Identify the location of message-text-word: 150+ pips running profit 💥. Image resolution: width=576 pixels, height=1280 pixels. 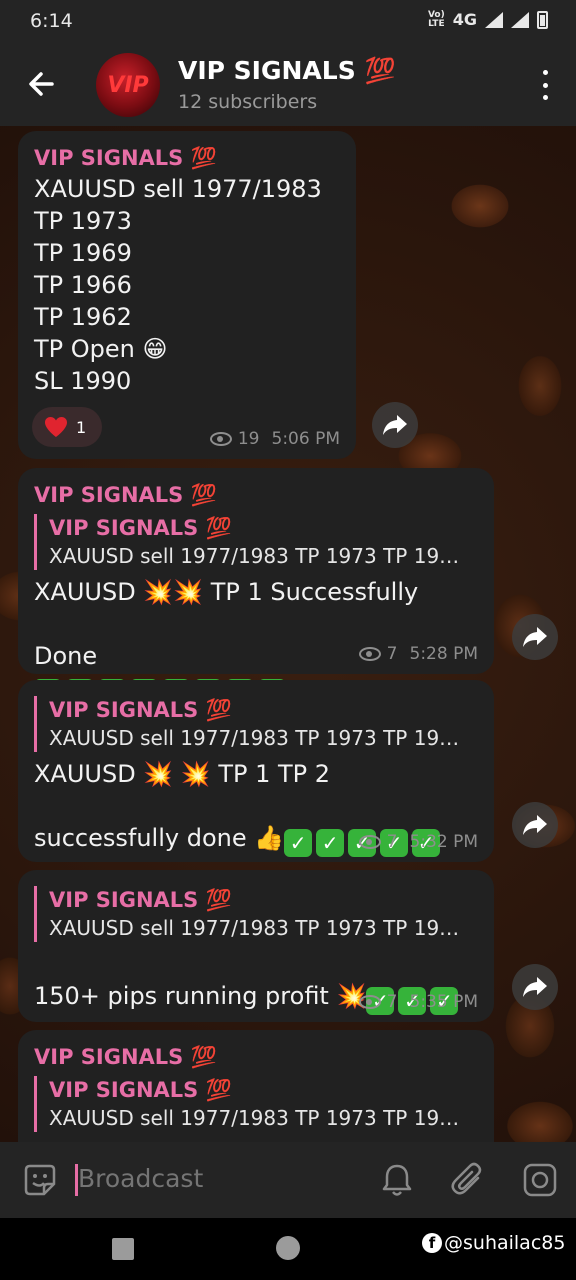
(200, 996).